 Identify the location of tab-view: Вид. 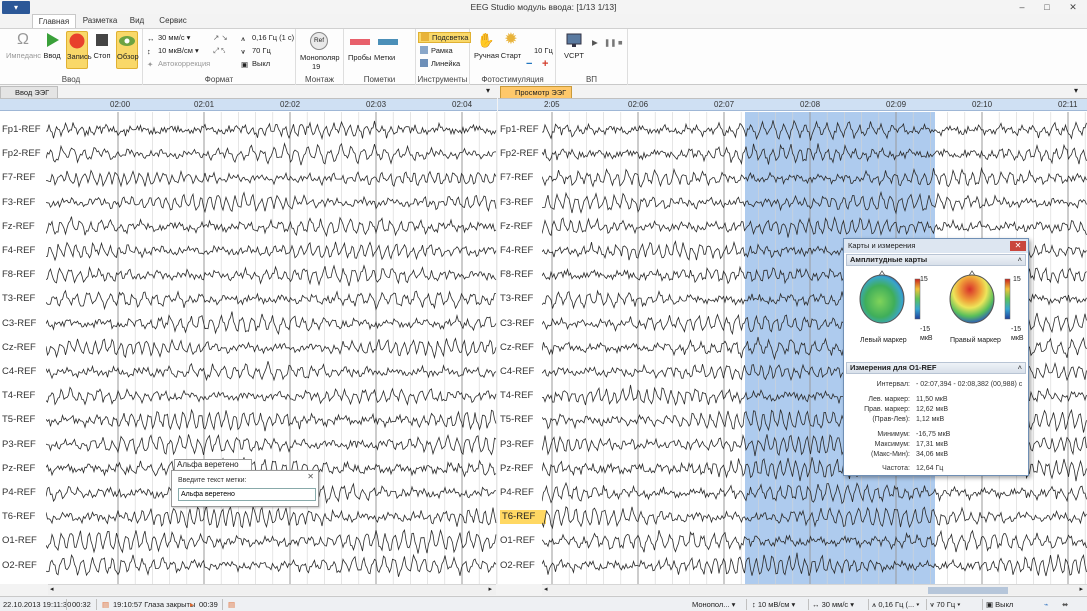
(137, 21).